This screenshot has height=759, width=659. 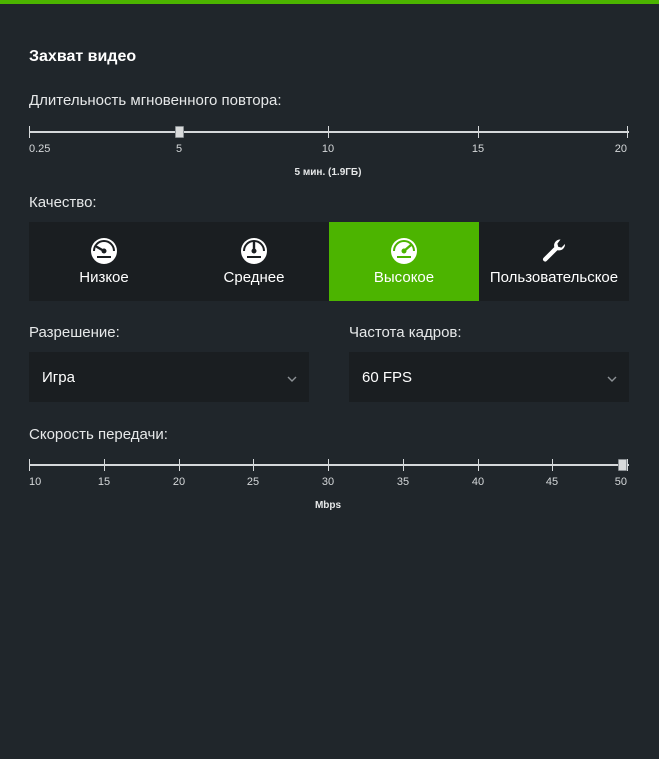 What do you see at coordinates (74, 332) in the screenshot?
I see `resolution-label: Разрешение:` at bounding box center [74, 332].